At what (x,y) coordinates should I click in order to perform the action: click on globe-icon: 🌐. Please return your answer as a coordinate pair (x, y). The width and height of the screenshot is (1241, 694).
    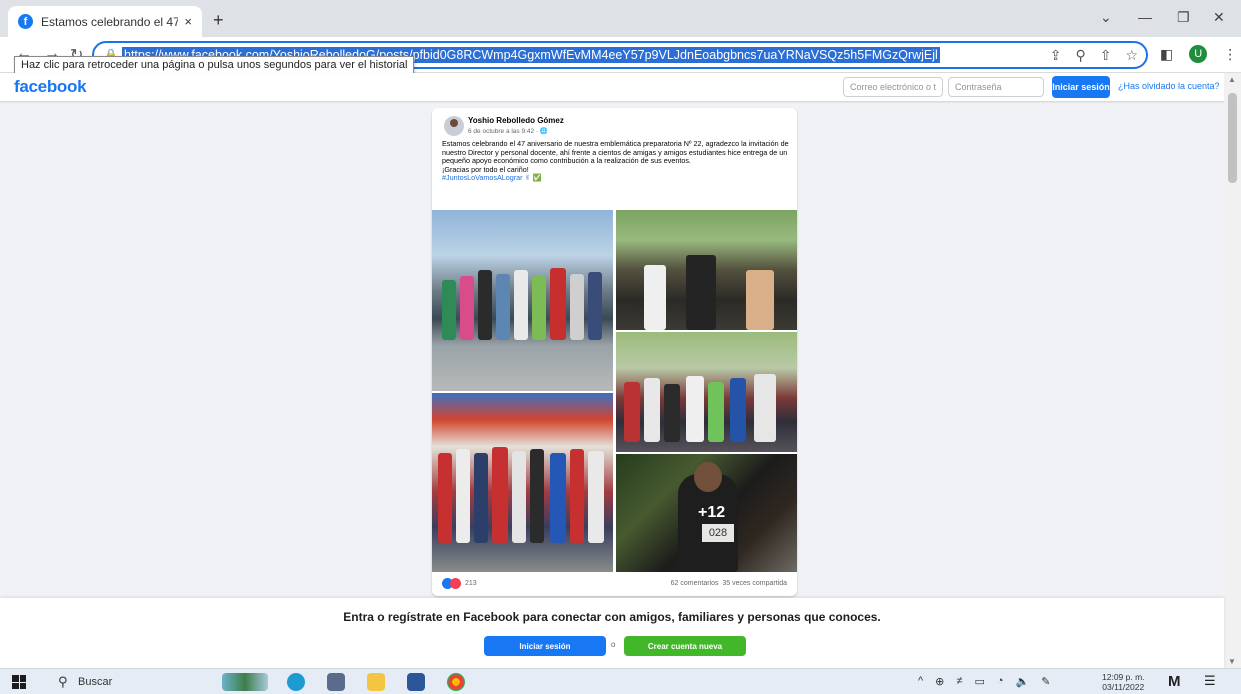
    Looking at the image, I should click on (543, 131).